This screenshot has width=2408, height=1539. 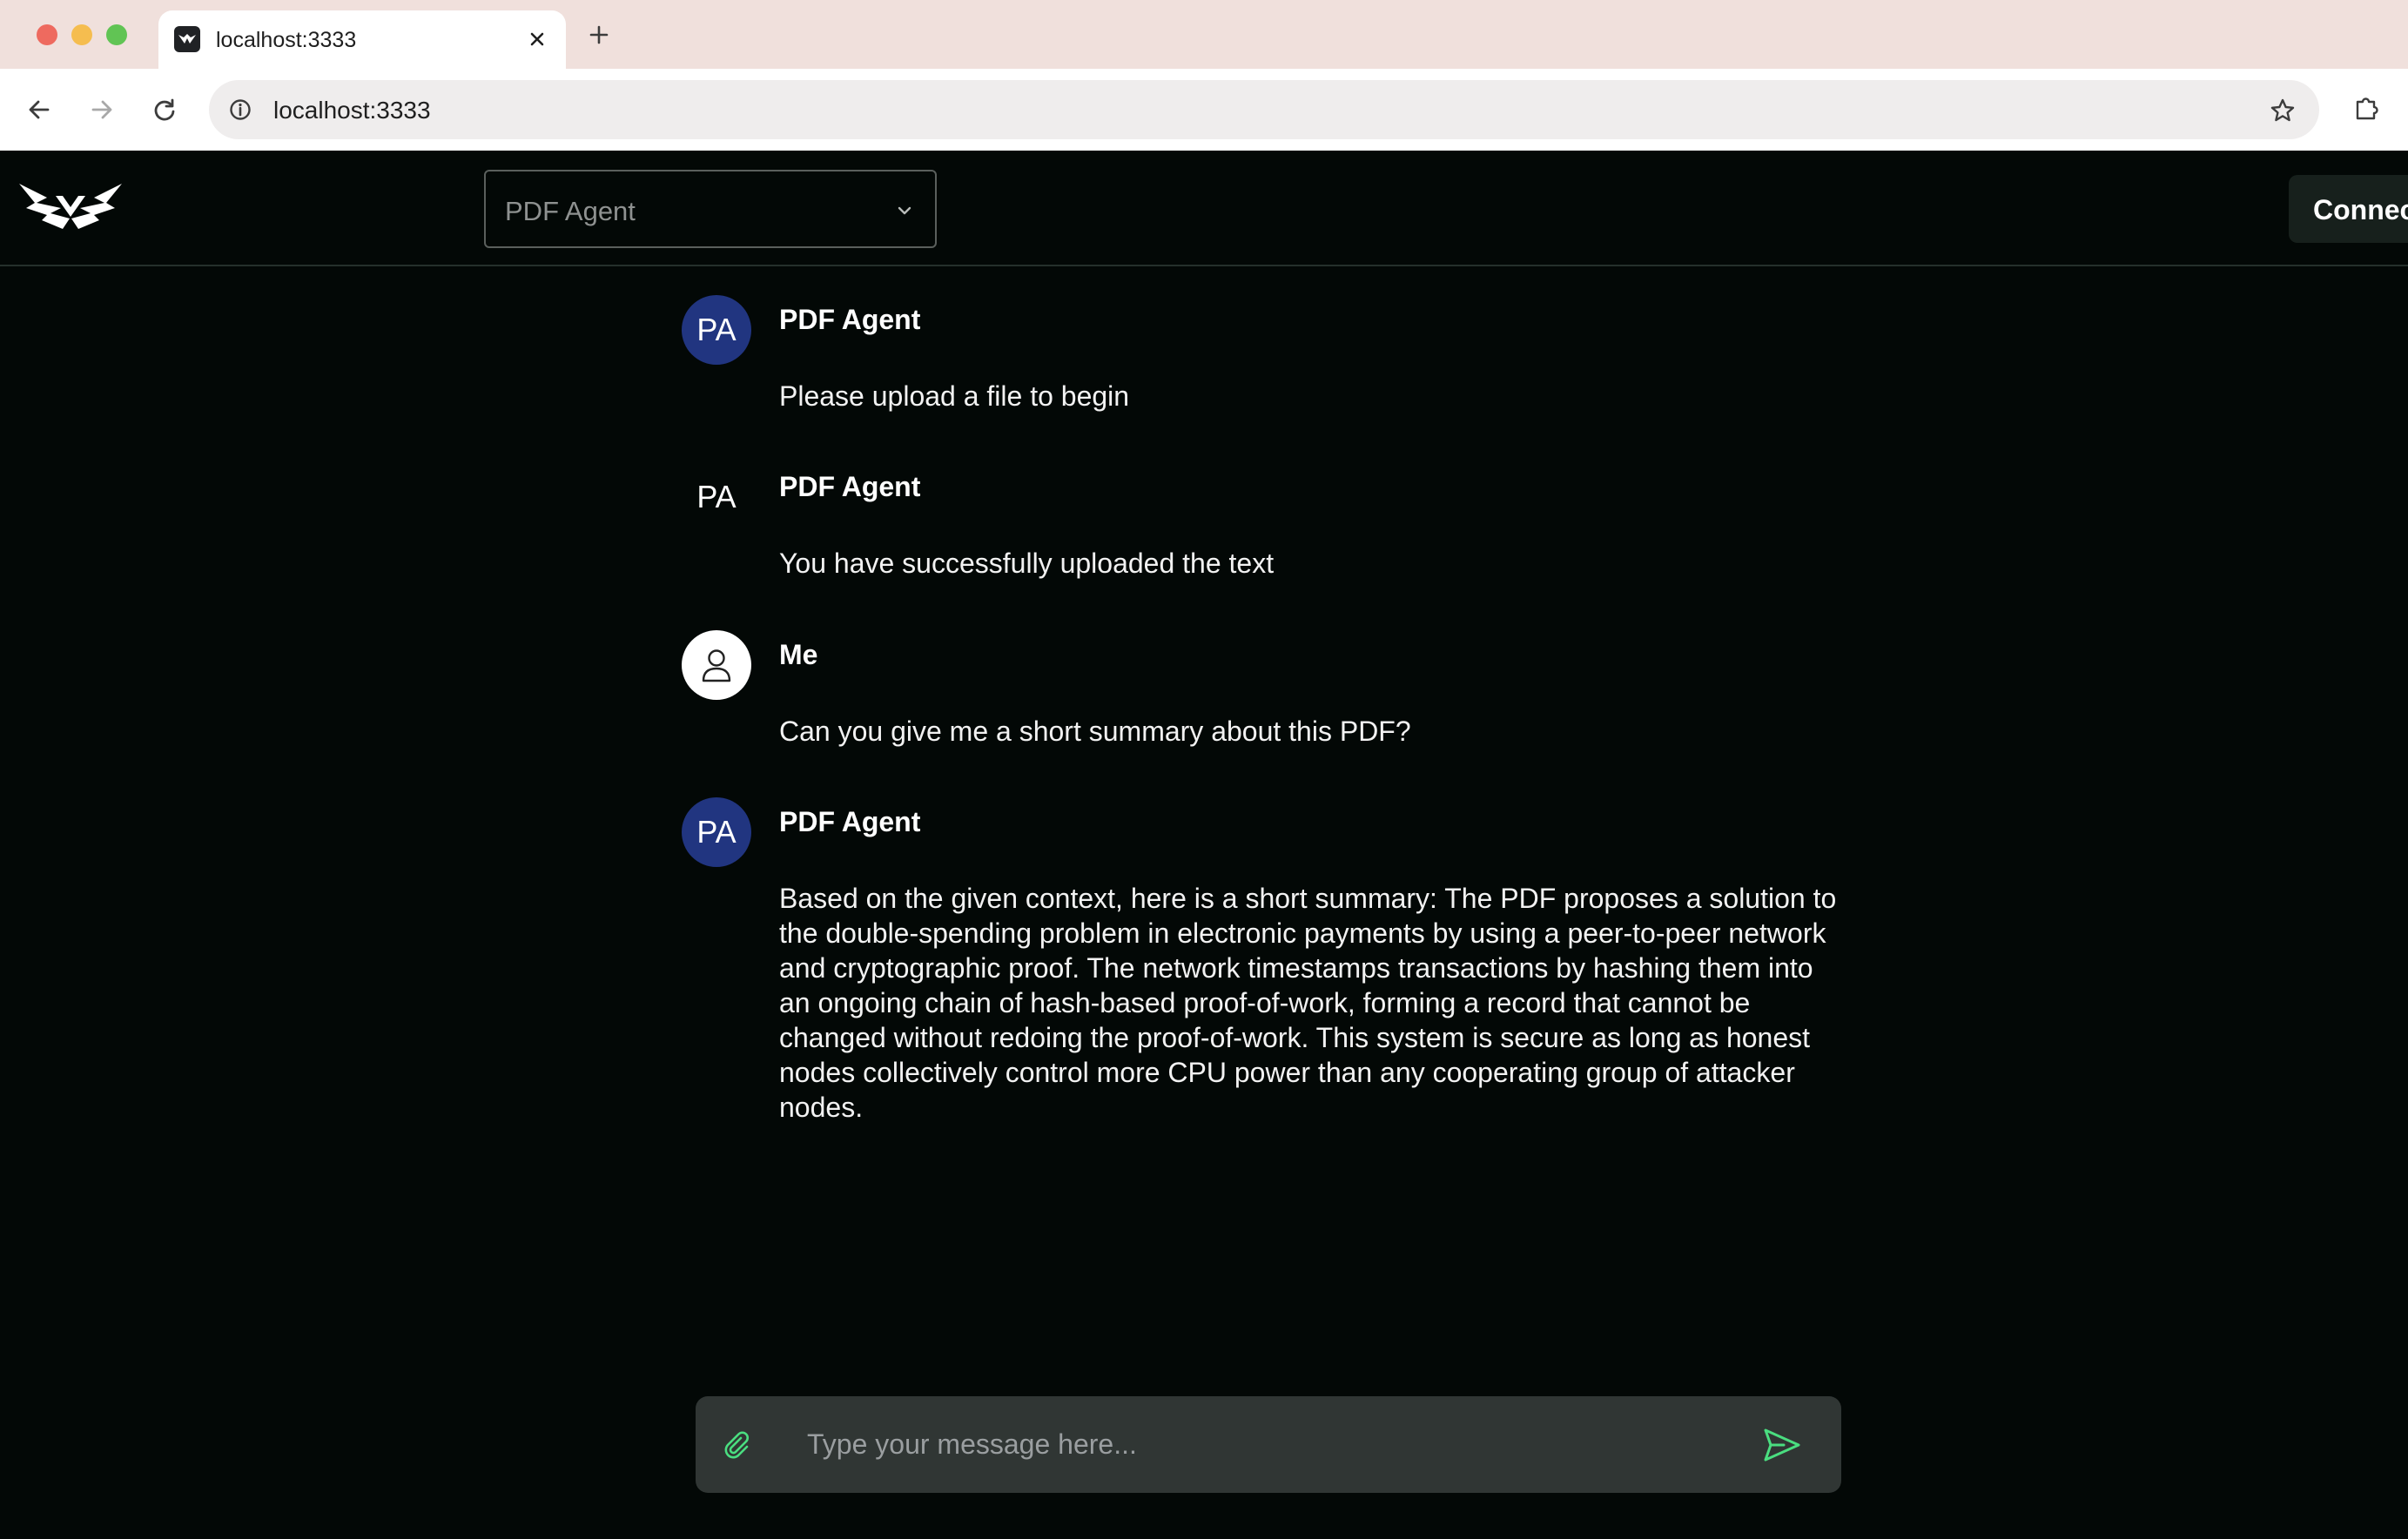 What do you see at coordinates (39, 110) in the screenshot?
I see `back-arrow-icon` at bounding box center [39, 110].